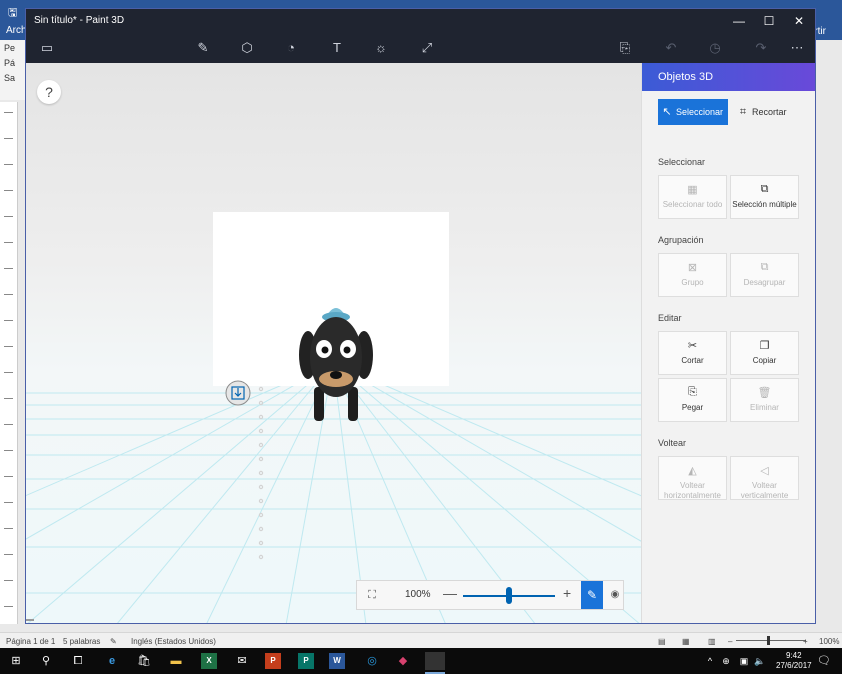 This screenshot has height=674, width=842. I want to click on word-vertical-ruler, so click(9, 363).